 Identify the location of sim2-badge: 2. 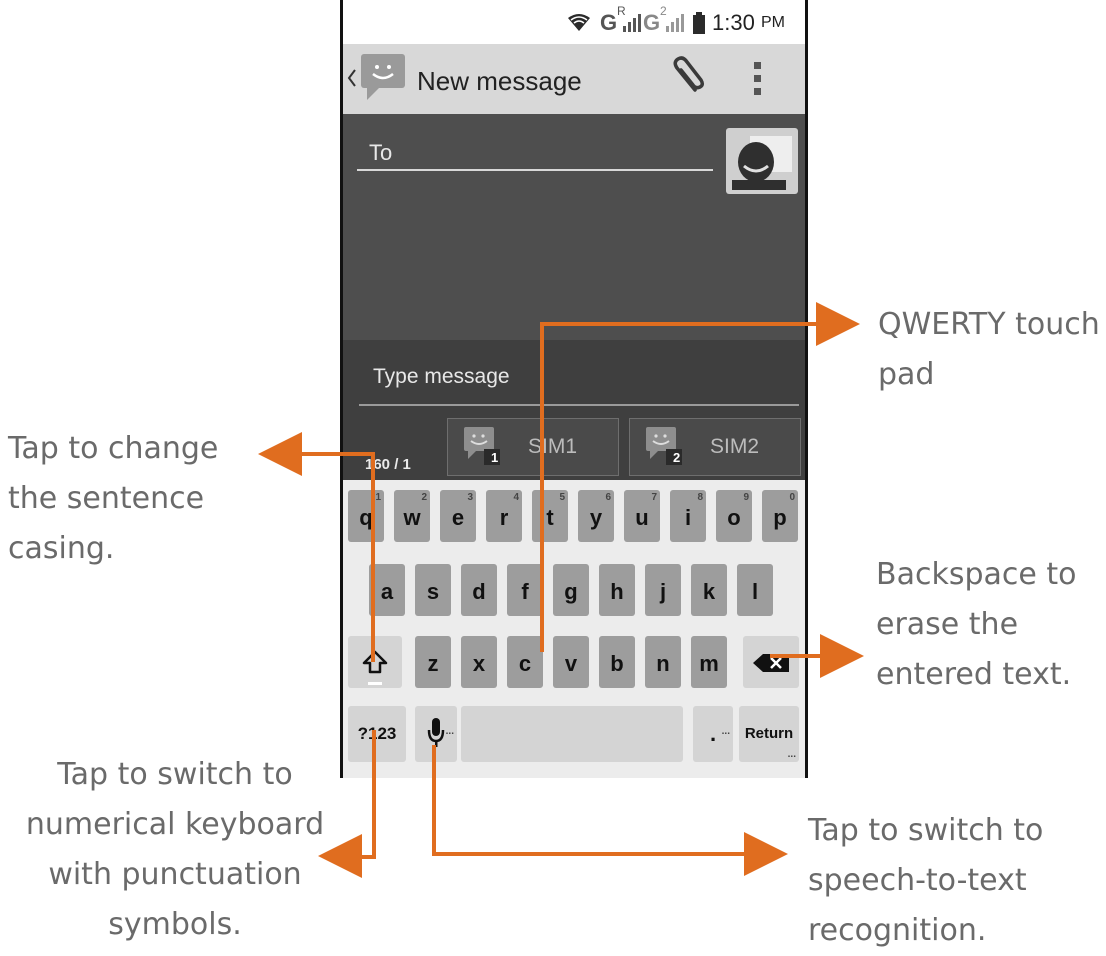
(677, 457).